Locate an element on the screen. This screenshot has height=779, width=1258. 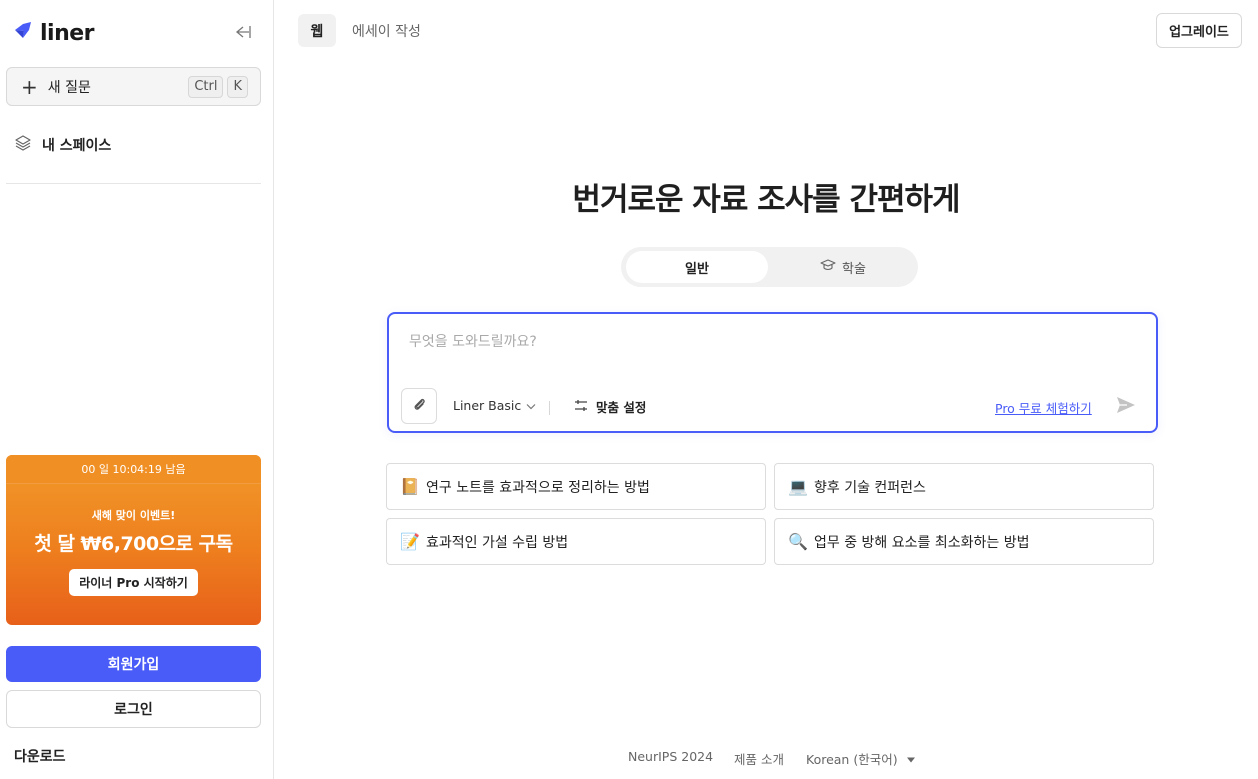
page-title: 번거로운 자료 조사를 간편하게 is located at coordinates (766, 200).